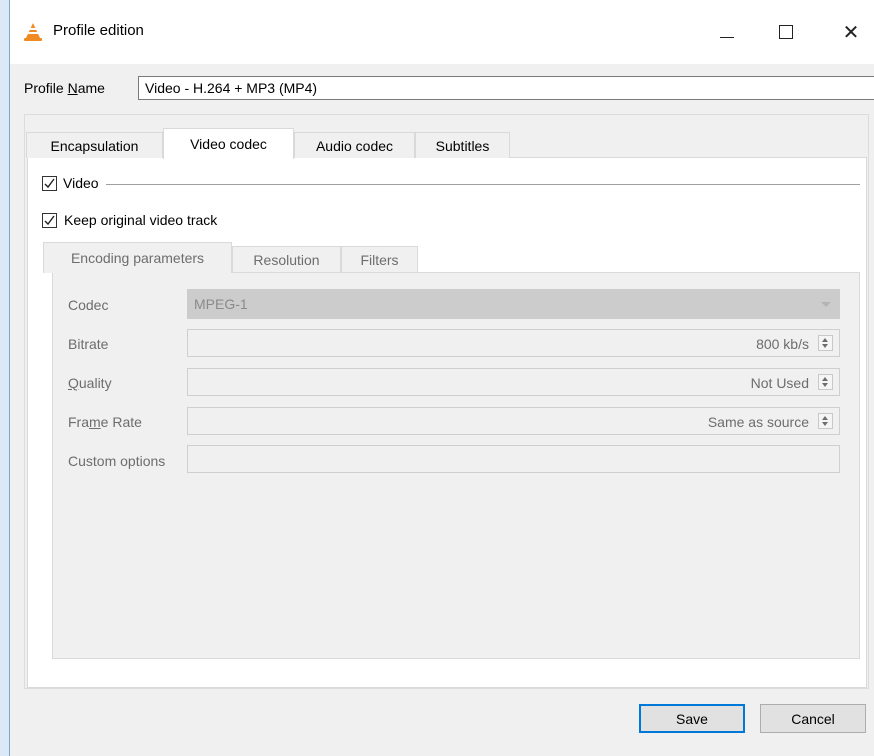 The image size is (874, 756). I want to click on codec-select: MPEG-1, so click(513, 304).